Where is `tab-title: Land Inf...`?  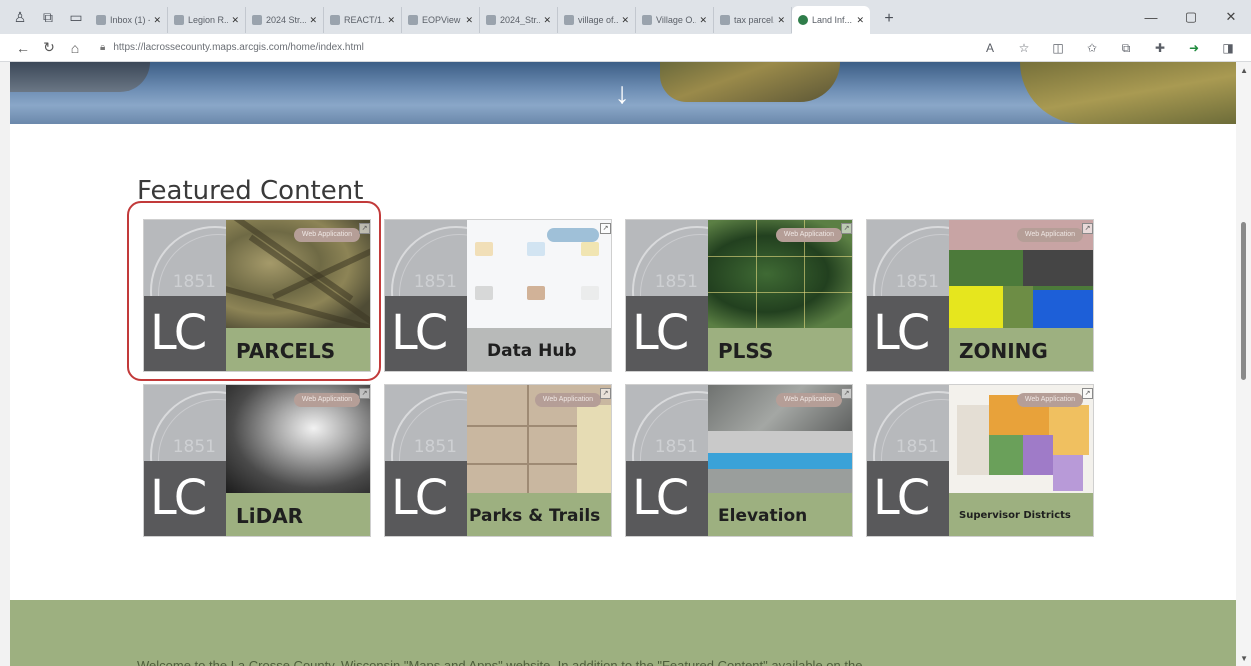
tab-title: Land Inf... is located at coordinates (832, 20).